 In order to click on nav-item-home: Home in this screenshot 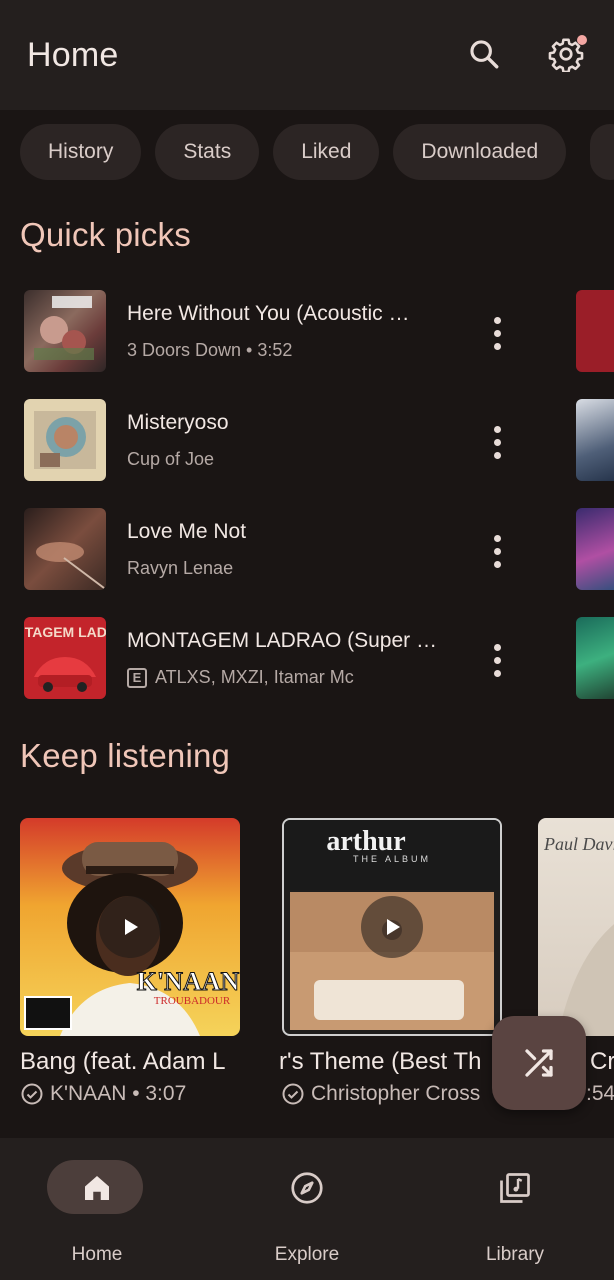, I will do `click(97, 1213)`.